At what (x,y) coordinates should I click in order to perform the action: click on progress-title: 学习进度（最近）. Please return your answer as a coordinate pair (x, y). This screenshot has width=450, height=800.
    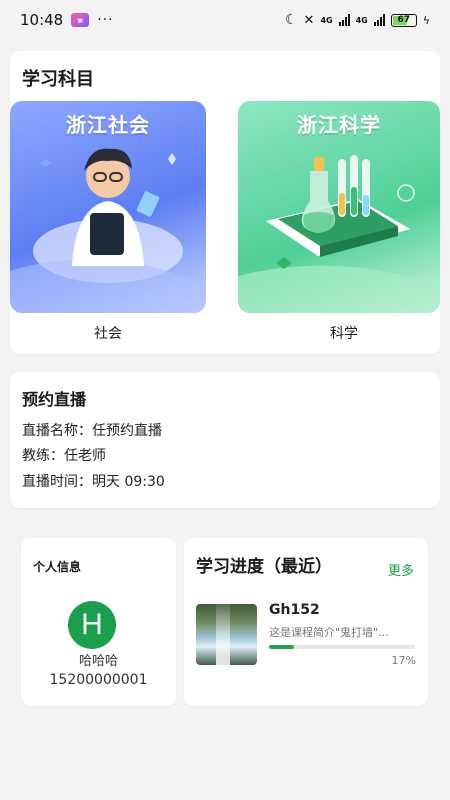
    Looking at the image, I should click on (264, 567).